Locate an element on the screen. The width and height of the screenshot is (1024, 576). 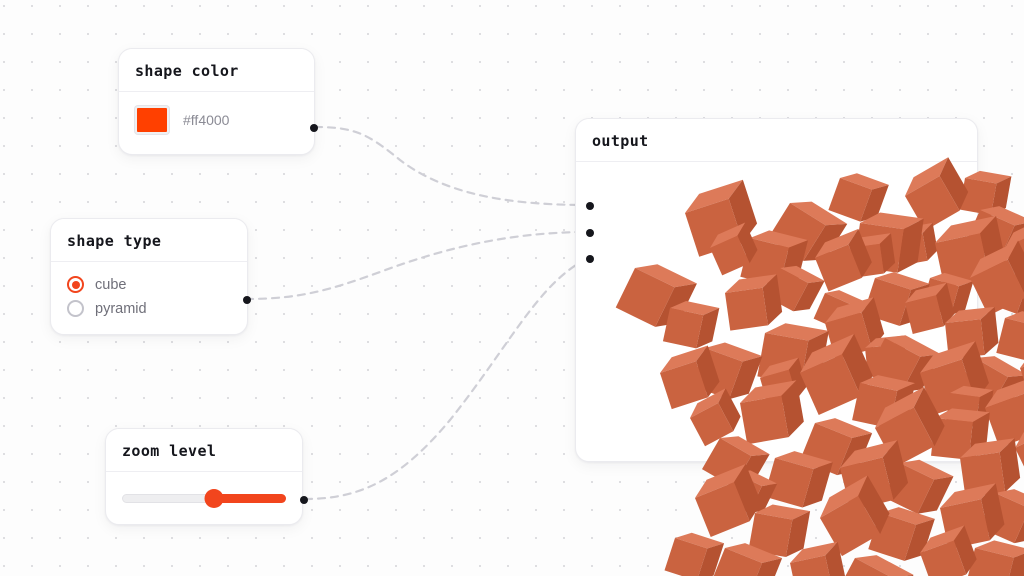
slider-thumb is located at coordinates (214, 498).